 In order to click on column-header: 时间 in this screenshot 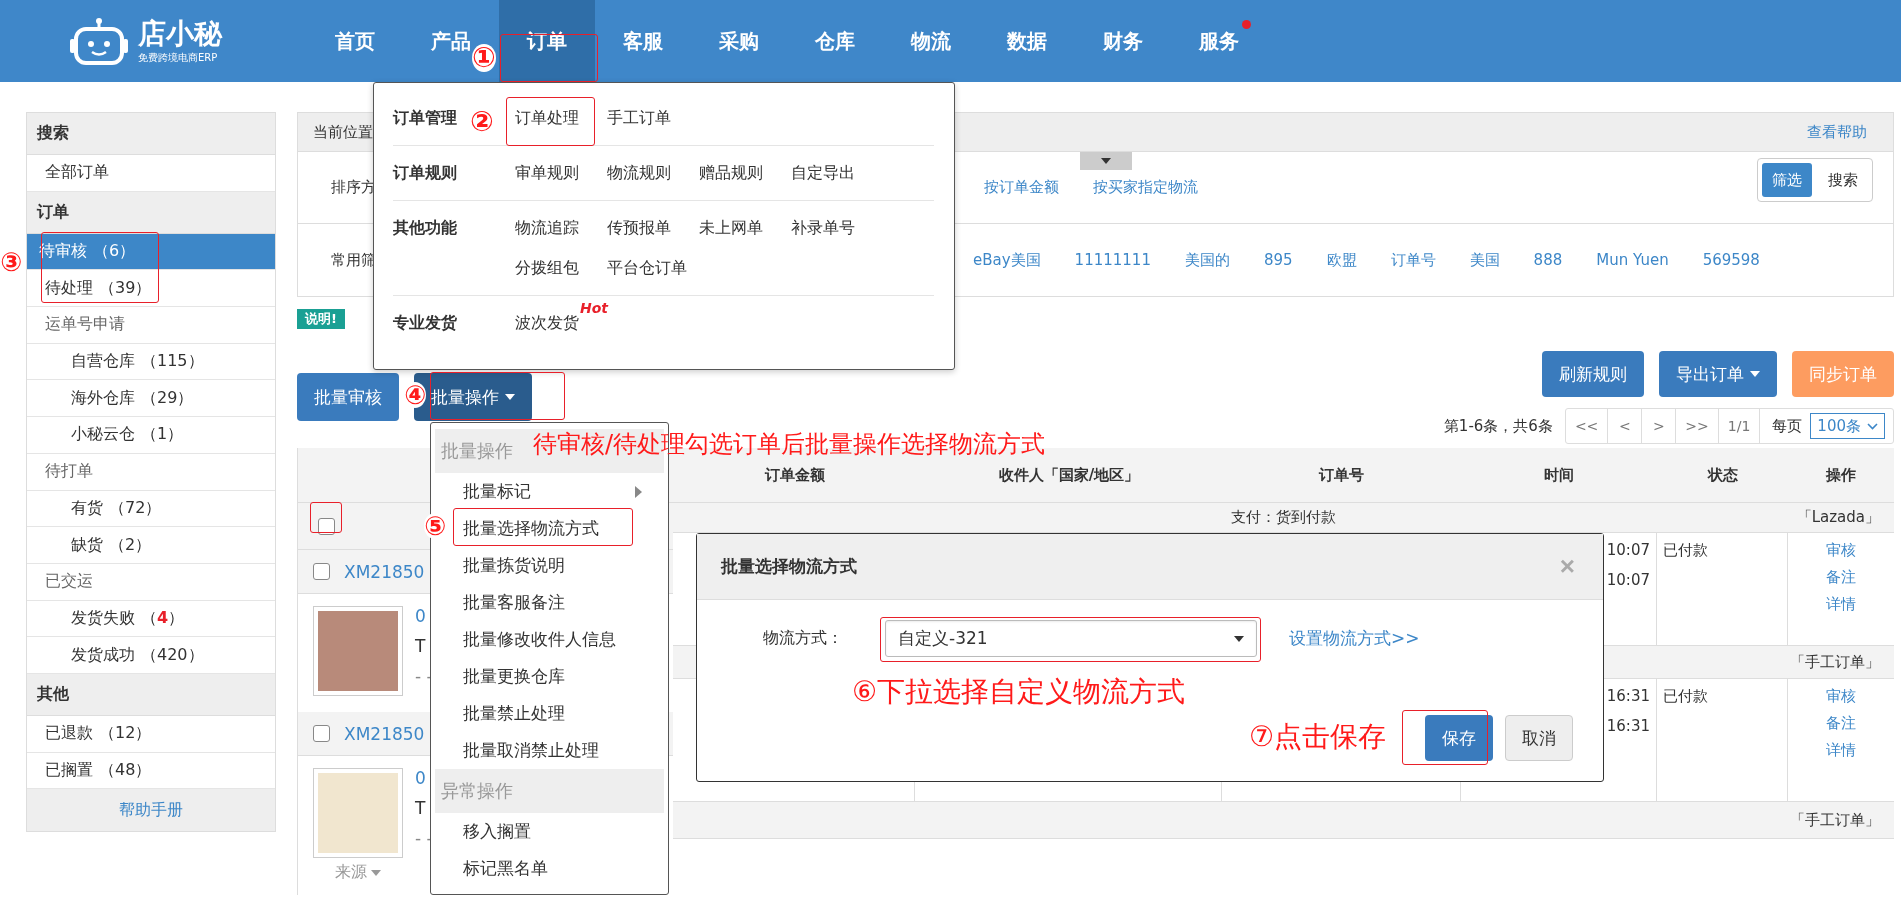, I will do `click(1559, 475)`.